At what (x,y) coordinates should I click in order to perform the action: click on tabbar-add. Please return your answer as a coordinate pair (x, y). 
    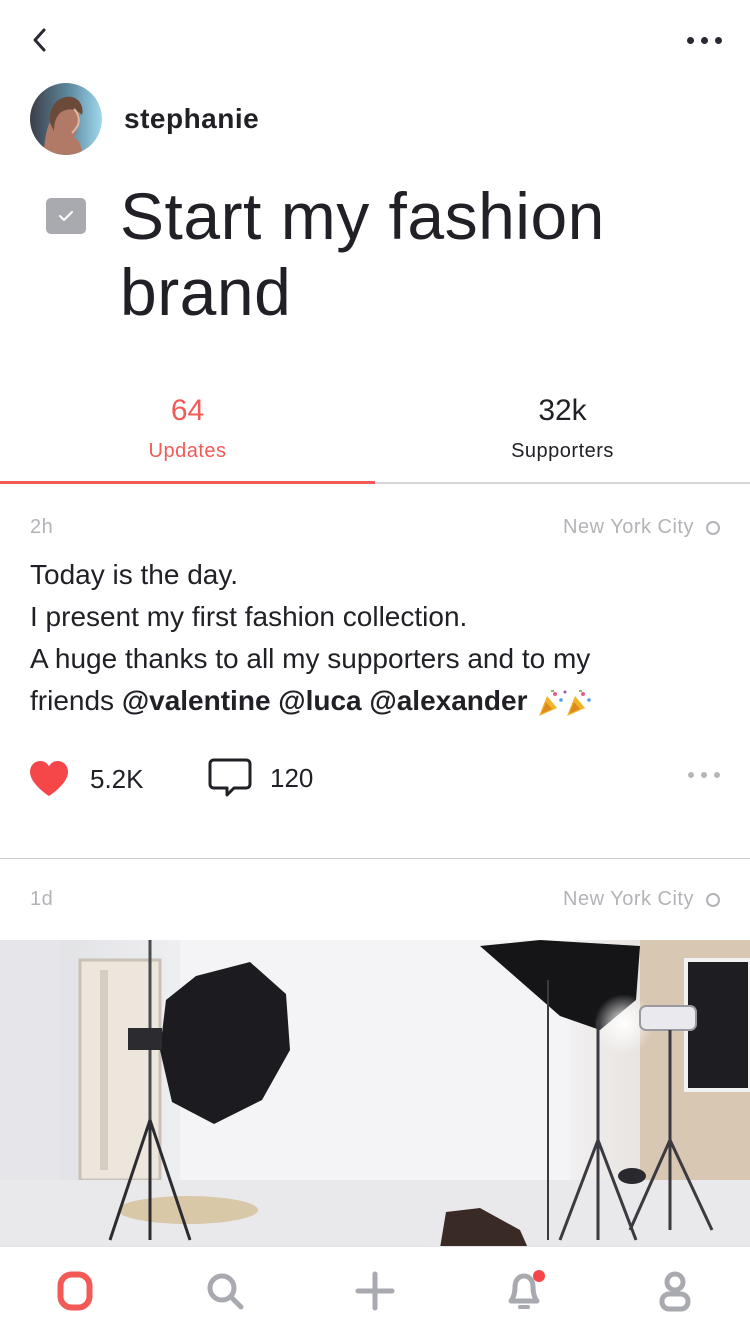
    Looking at the image, I should click on (375, 1290).